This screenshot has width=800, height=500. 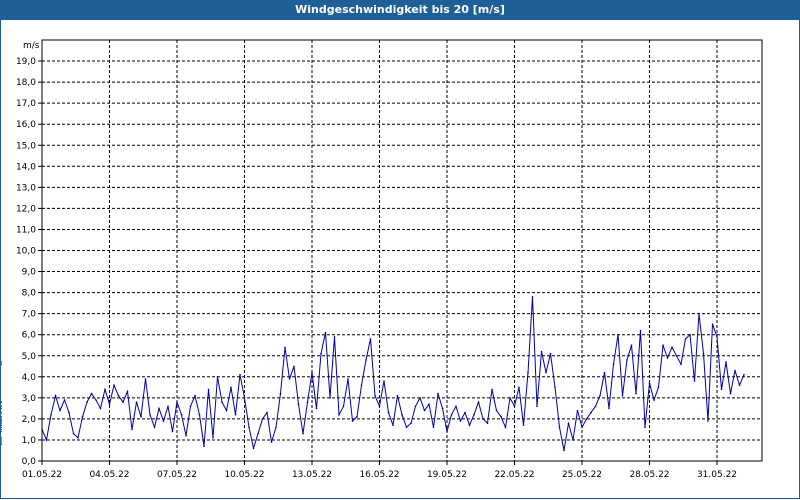 What do you see at coordinates (109, 475) in the screenshot?
I see `x-tick-label: 04.05.22` at bounding box center [109, 475].